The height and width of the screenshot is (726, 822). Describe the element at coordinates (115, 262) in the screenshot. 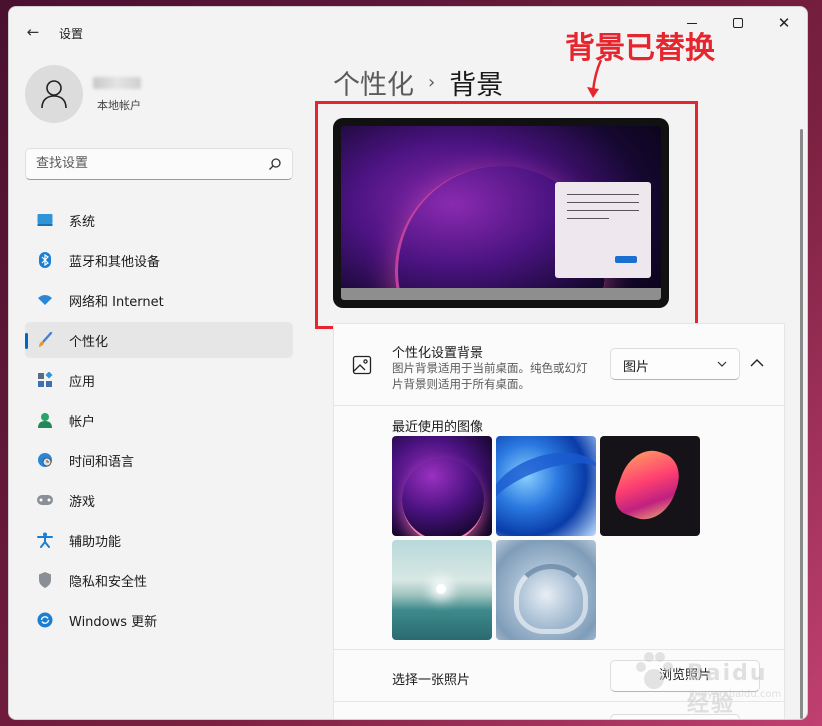

I see `sidebar-item-label: 蓝牙和其他设备` at that location.